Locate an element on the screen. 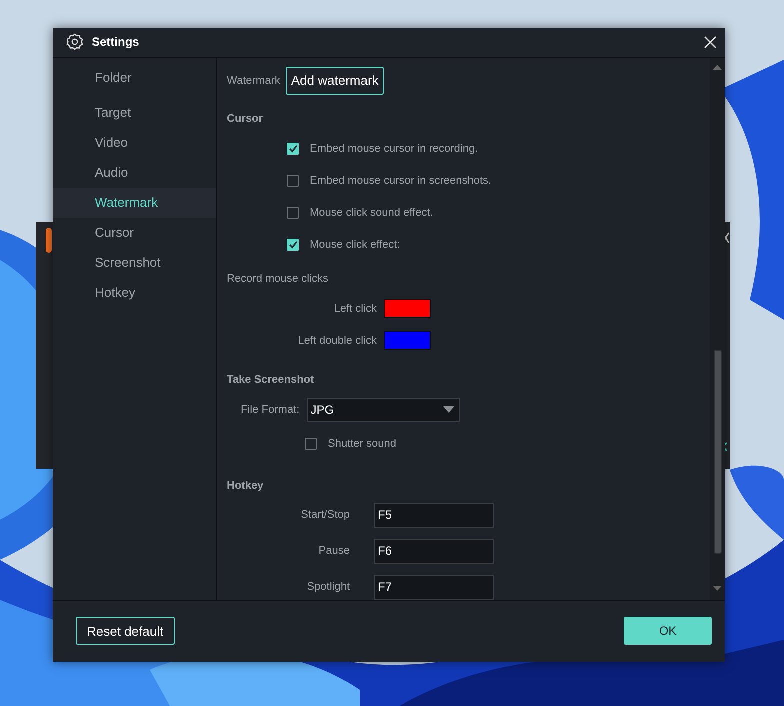  scrollbar-thumb is located at coordinates (718, 452).